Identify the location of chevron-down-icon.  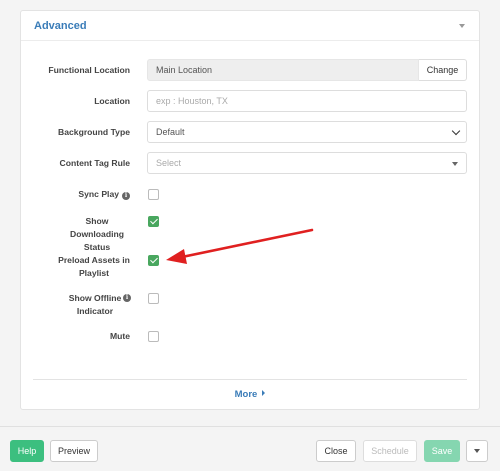
(456, 131).